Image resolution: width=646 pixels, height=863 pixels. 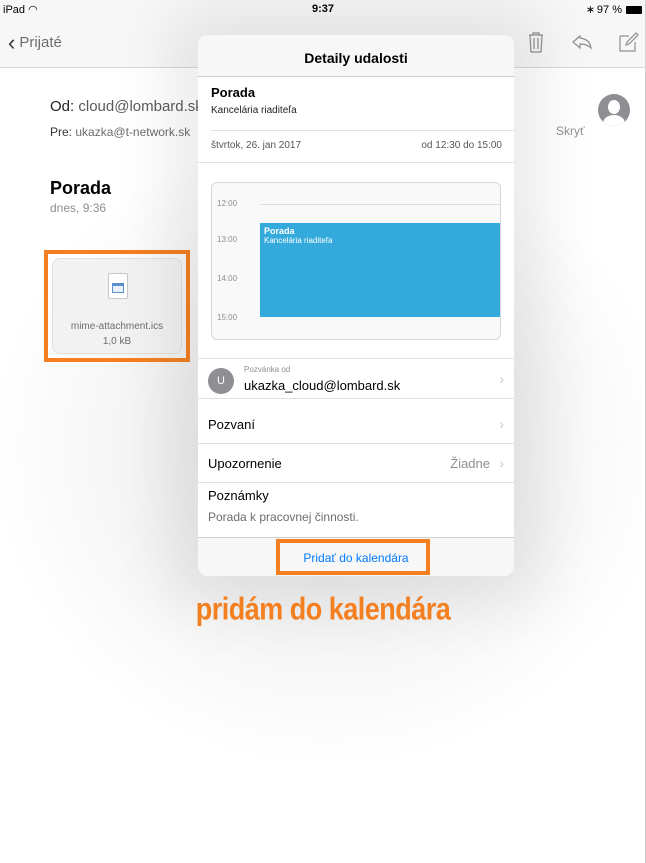 I want to click on back-button: ‹ Prijaté, so click(x=35, y=42).